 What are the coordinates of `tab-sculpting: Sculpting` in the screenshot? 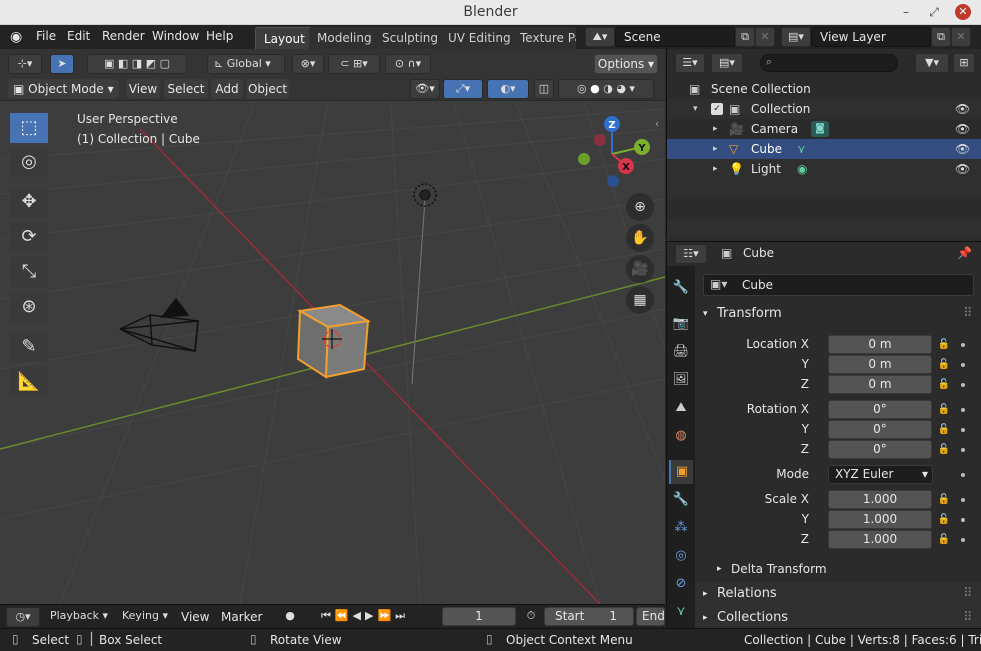 It's located at (410, 38).